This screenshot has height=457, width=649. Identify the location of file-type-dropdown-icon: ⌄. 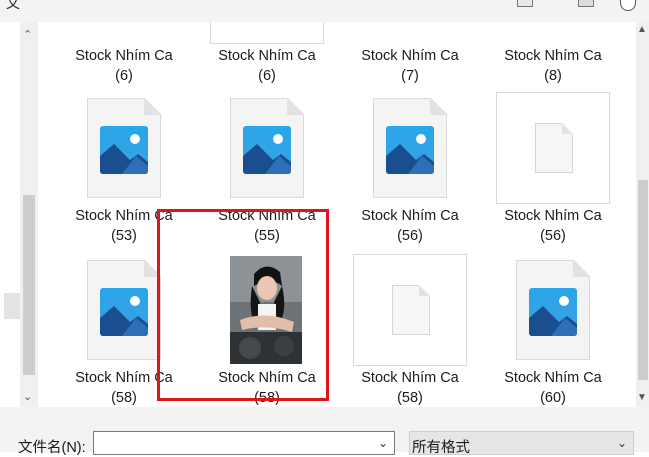
(622, 443).